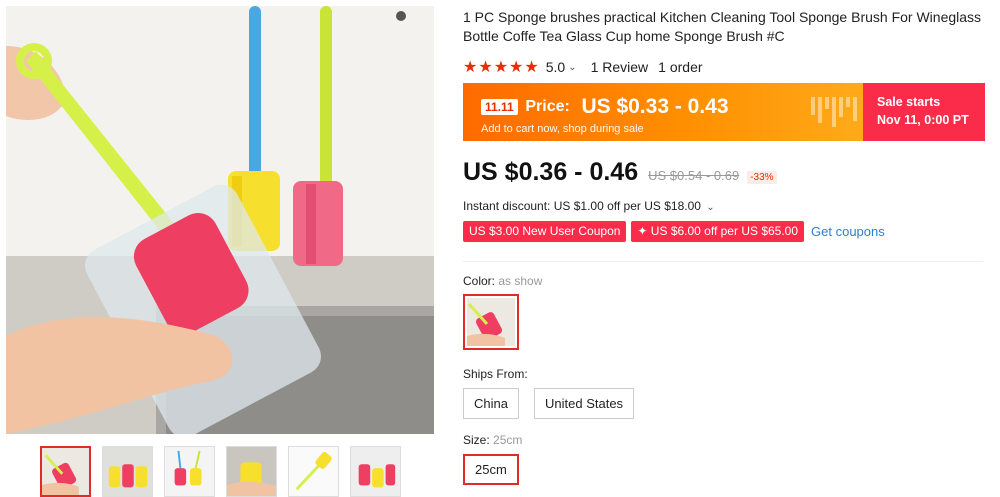  I want to click on sale-badge: 11.11, so click(499, 107).